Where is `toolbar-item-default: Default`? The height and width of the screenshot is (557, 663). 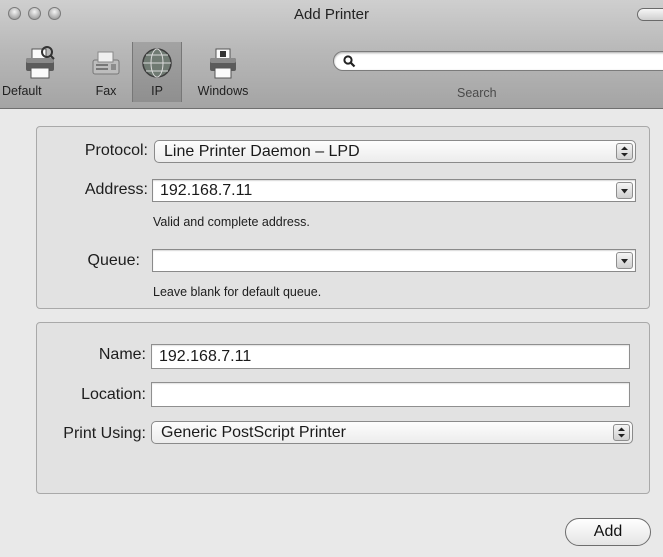 toolbar-item-default: Default is located at coordinates (40, 72).